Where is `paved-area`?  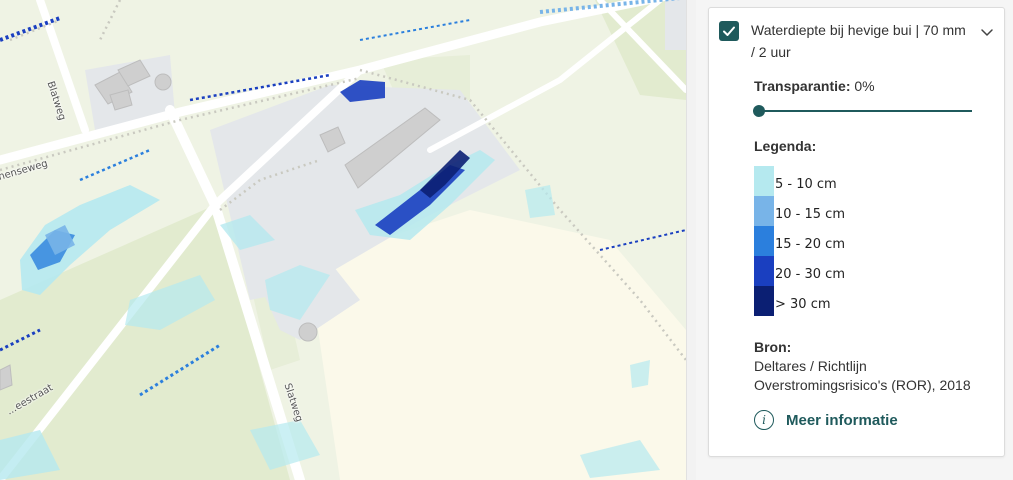 paved-area is located at coordinates (675, 25).